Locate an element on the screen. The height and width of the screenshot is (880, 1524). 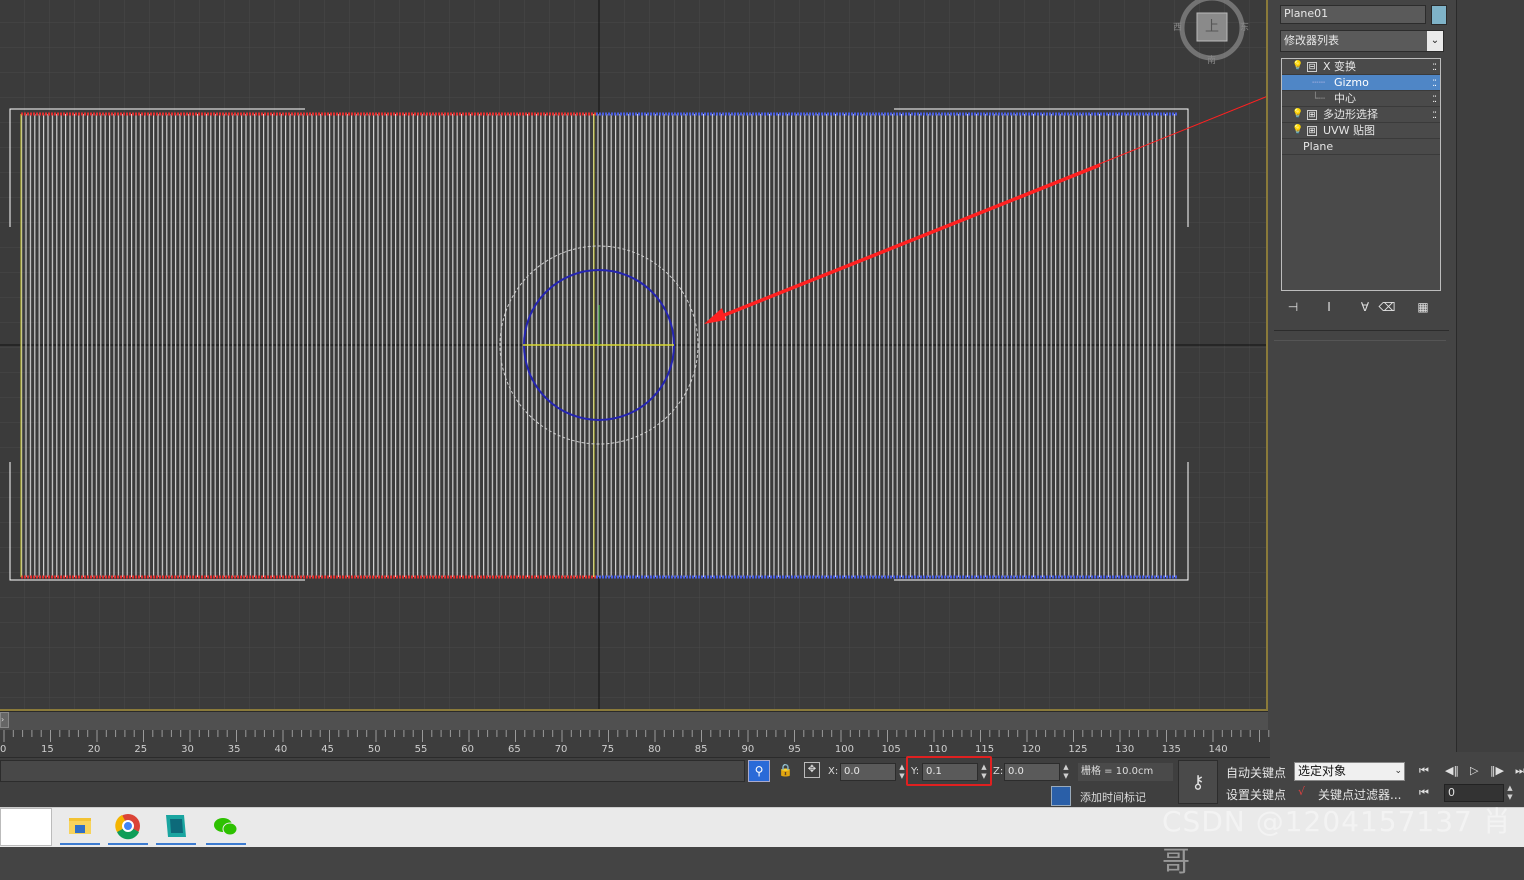
track-tick-label: 90 is located at coordinates (748, 749).